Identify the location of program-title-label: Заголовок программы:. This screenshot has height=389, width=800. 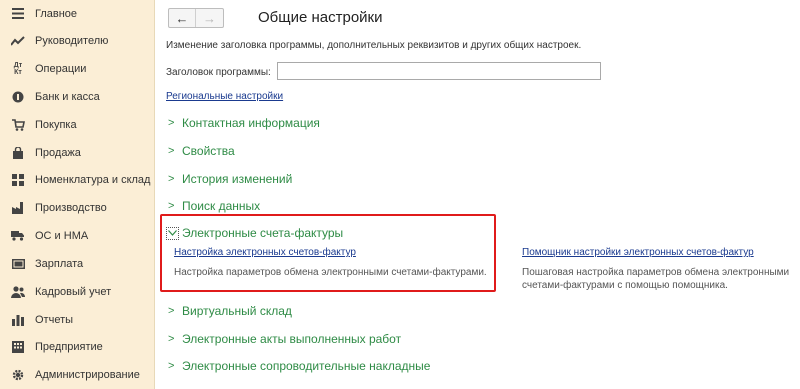
(218, 72).